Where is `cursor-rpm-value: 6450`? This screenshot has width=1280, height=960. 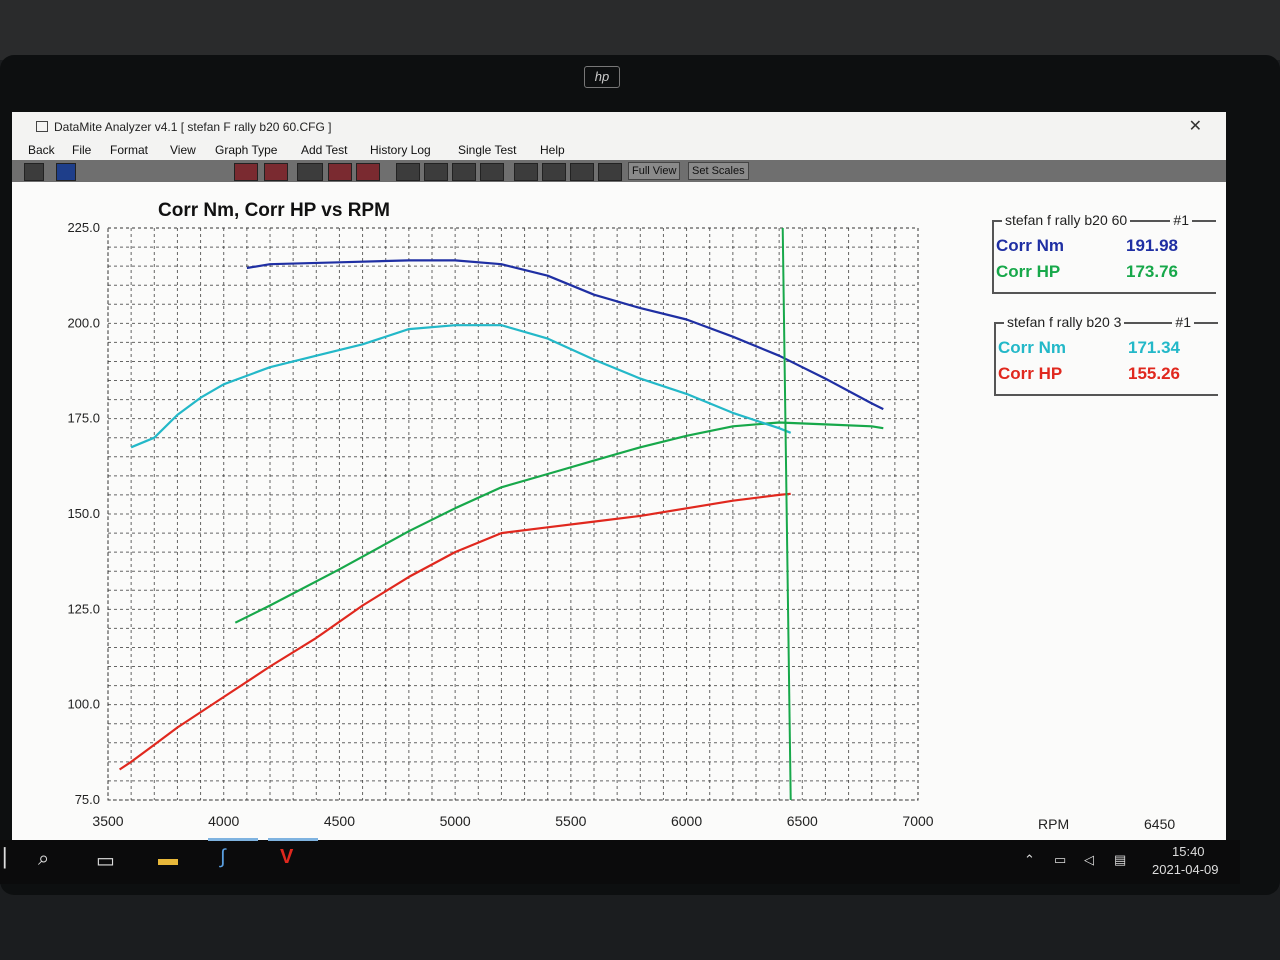
cursor-rpm-value: 6450 is located at coordinates (1160, 824).